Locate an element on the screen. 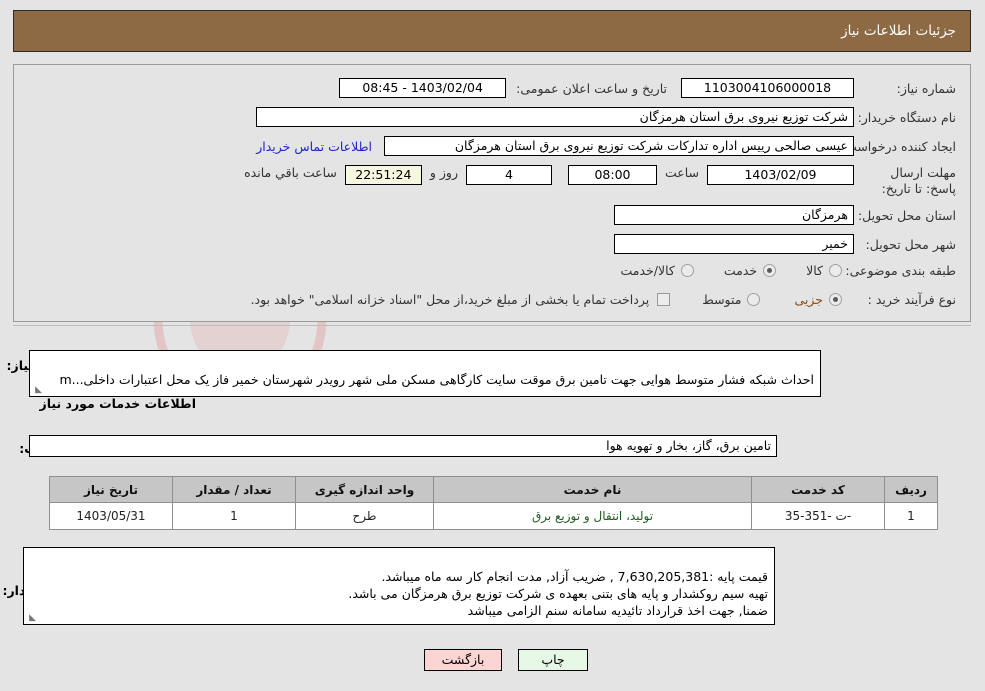 The height and width of the screenshot is (691, 985). province-value: هرمزگان is located at coordinates (734, 215).